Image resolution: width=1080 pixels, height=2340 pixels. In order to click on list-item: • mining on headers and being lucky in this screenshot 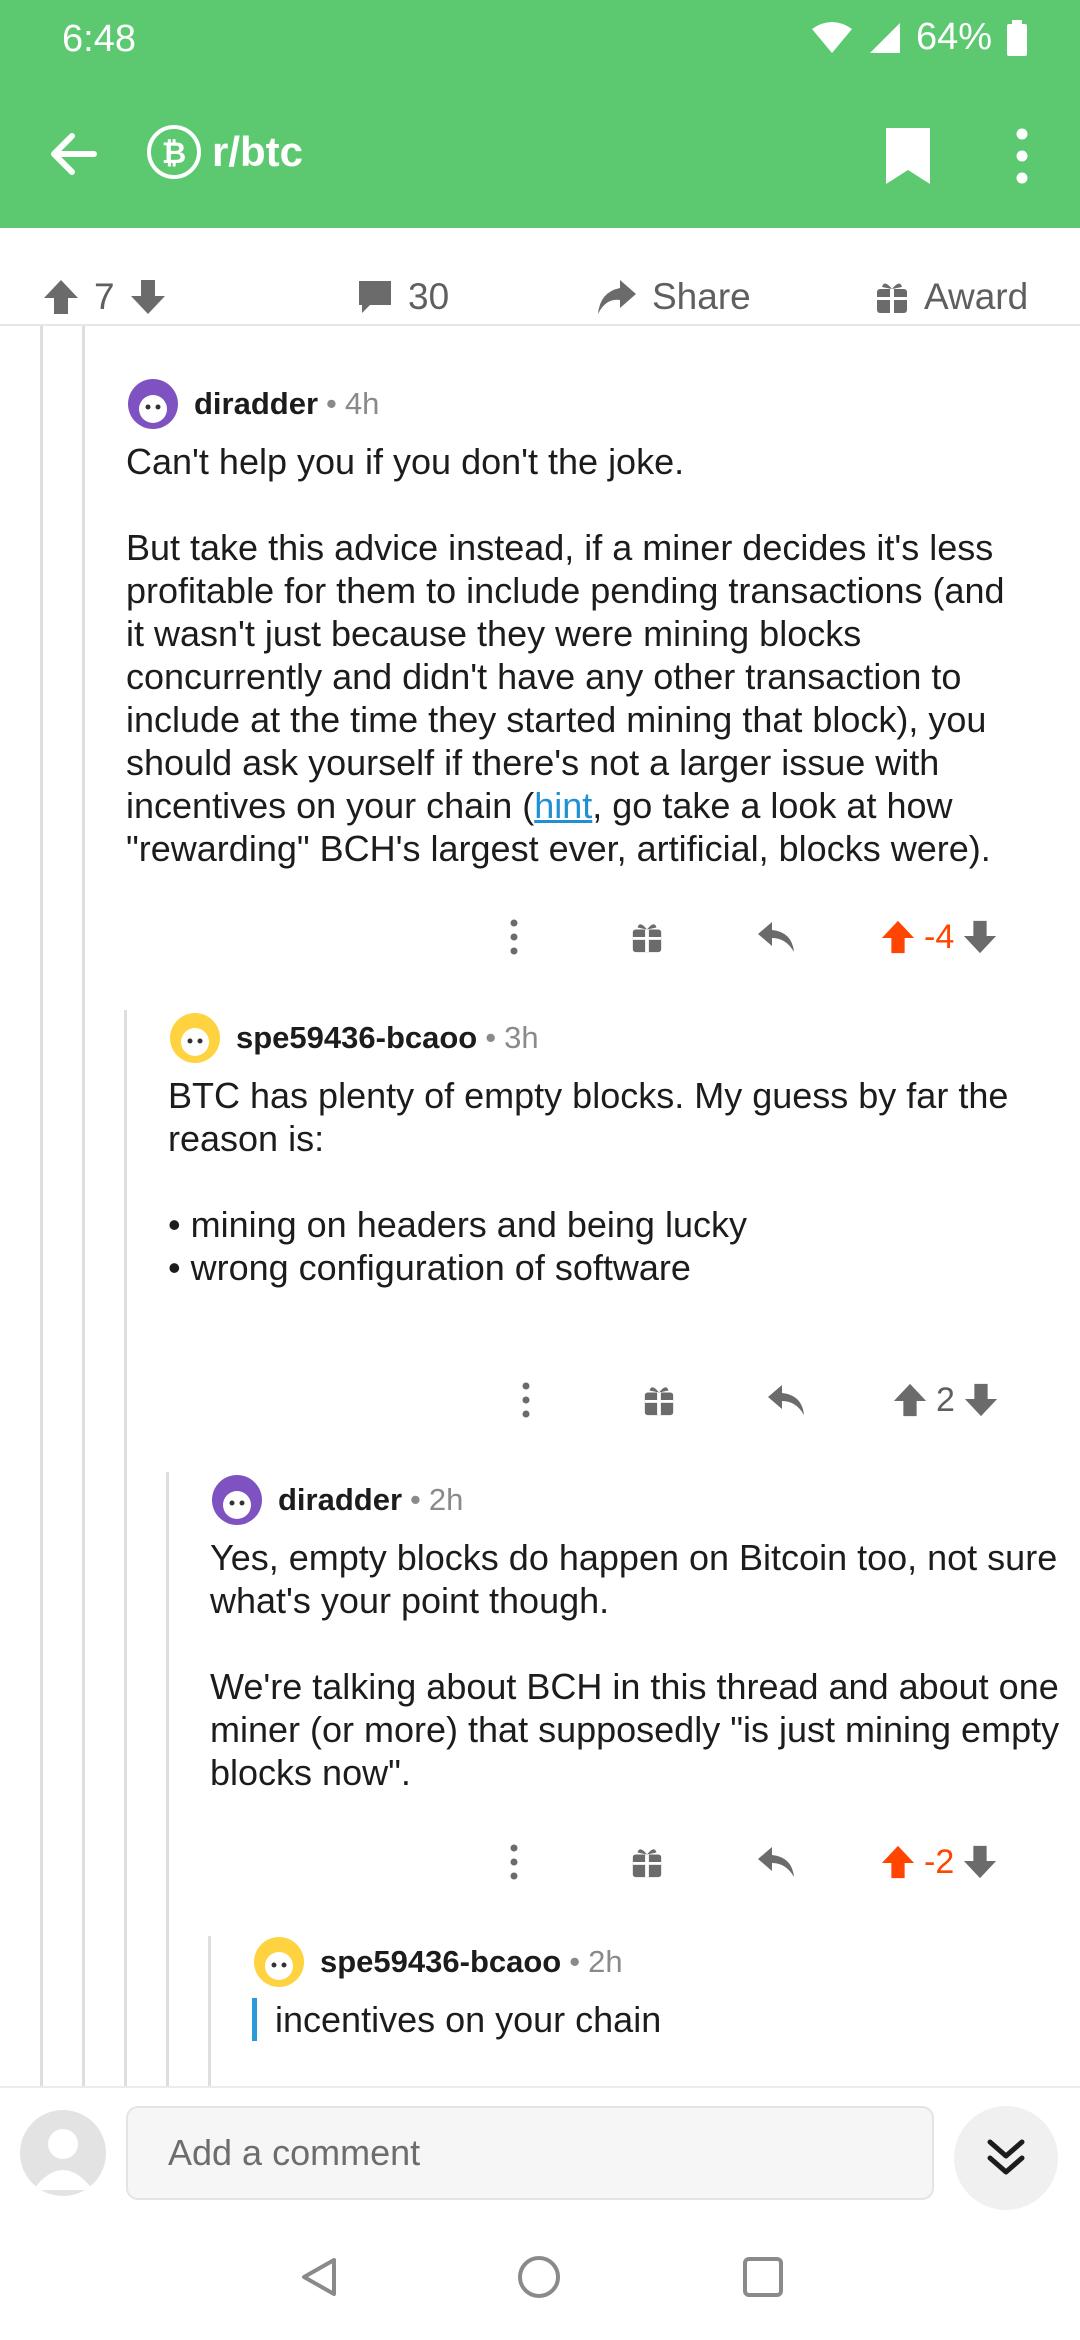, I will do `click(457, 1224)`.